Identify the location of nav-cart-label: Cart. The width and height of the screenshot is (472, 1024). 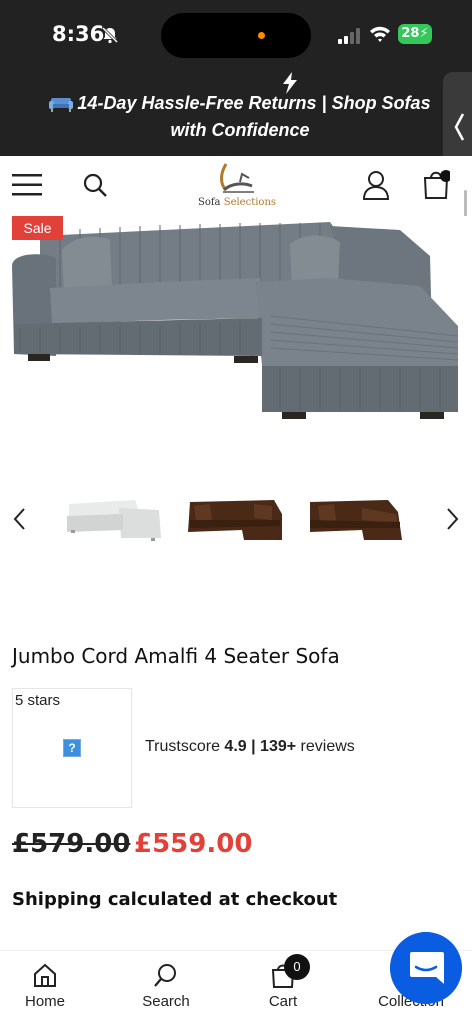
(283, 1001).